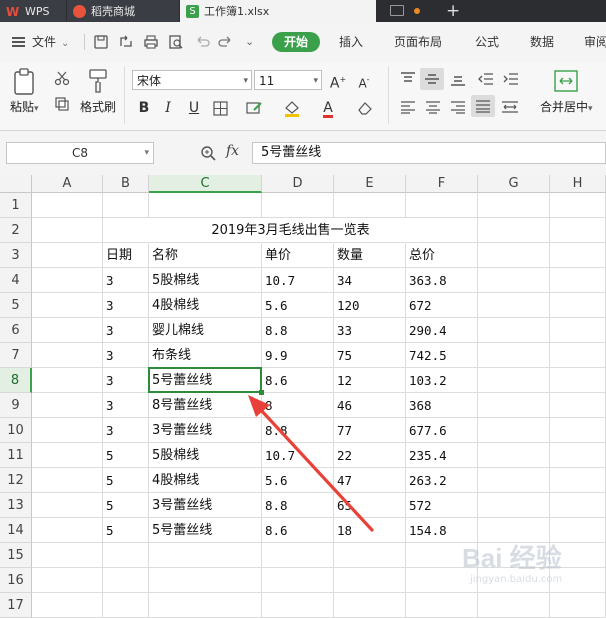  What do you see at coordinates (296, 42) in the screenshot?
I see `menu-start: 开始` at bounding box center [296, 42].